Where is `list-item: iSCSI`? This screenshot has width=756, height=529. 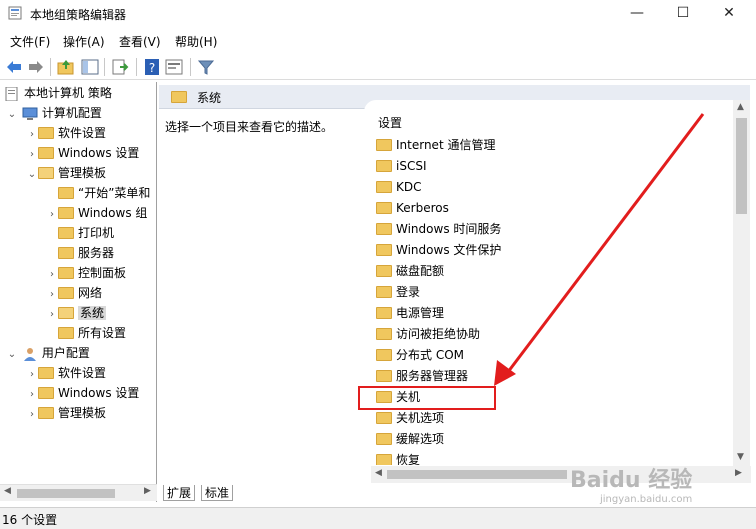
list-item: iSCSI is located at coordinates (401, 166).